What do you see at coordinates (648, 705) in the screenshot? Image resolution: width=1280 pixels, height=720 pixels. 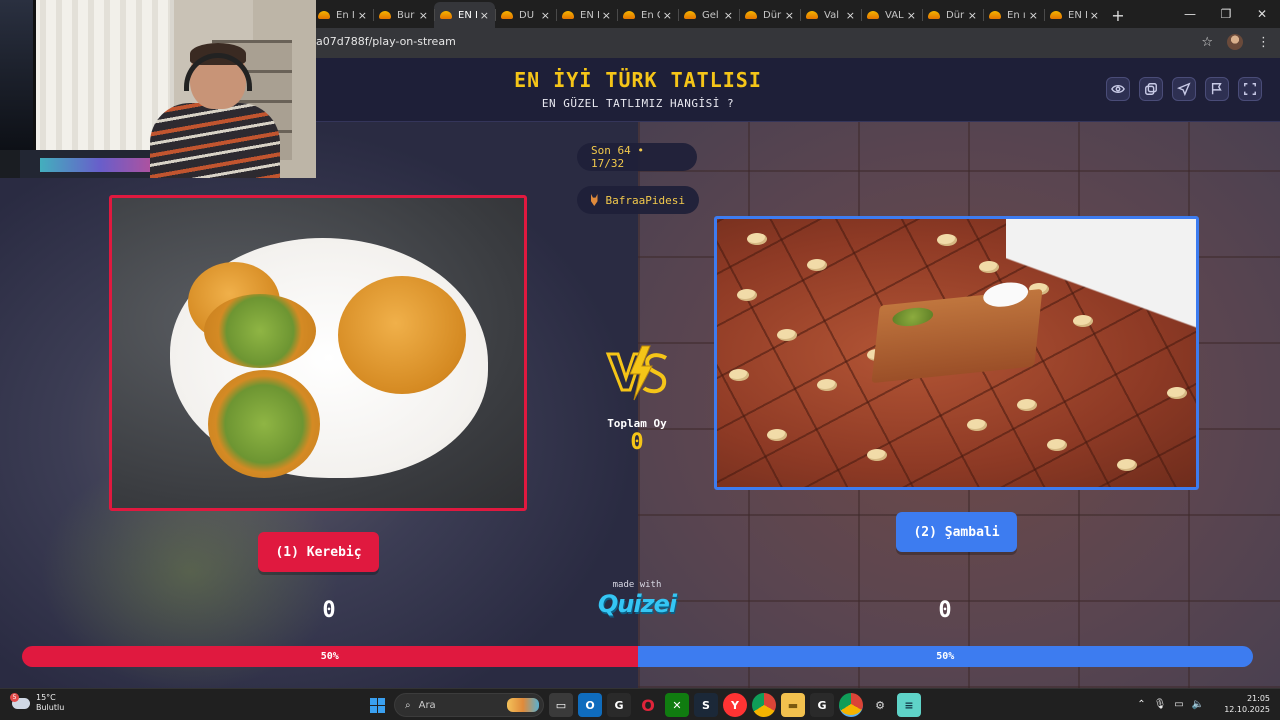 I see `opera-icon: O` at bounding box center [648, 705].